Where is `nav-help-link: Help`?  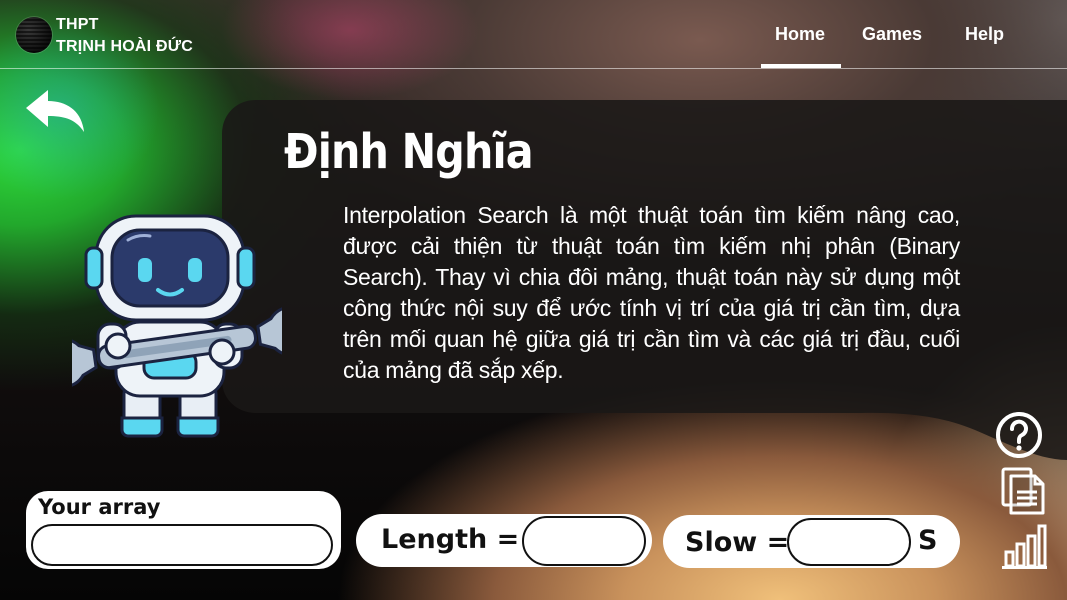 nav-help-link: Help is located at coordinates (984, 34).